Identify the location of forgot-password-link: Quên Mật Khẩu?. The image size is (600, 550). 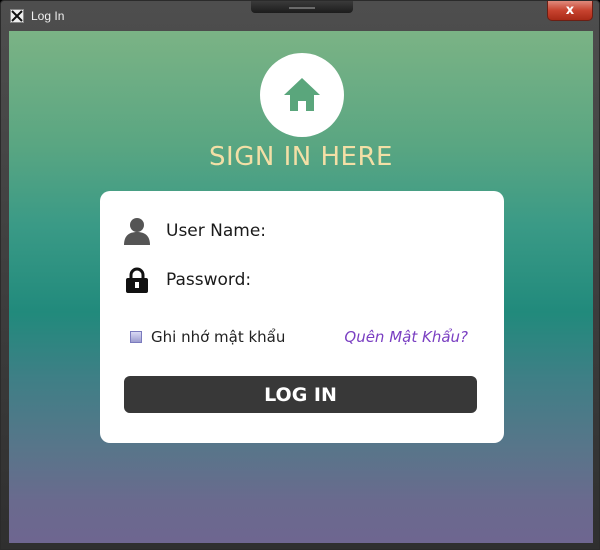
(406, 337).